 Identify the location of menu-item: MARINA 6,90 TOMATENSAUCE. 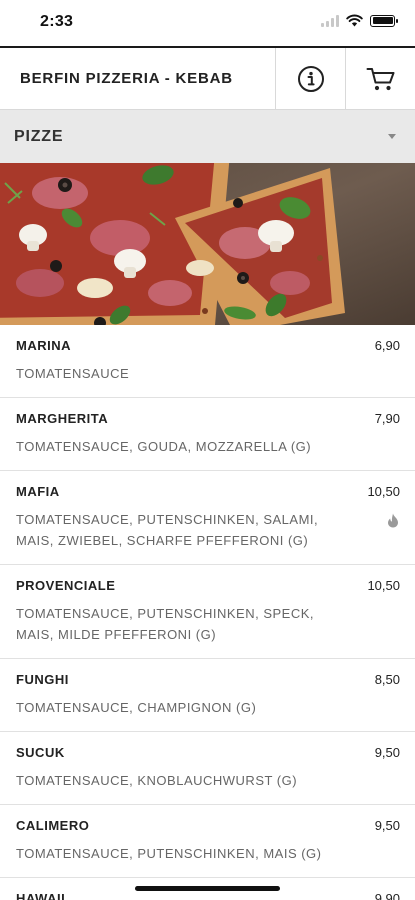
(207, 361).